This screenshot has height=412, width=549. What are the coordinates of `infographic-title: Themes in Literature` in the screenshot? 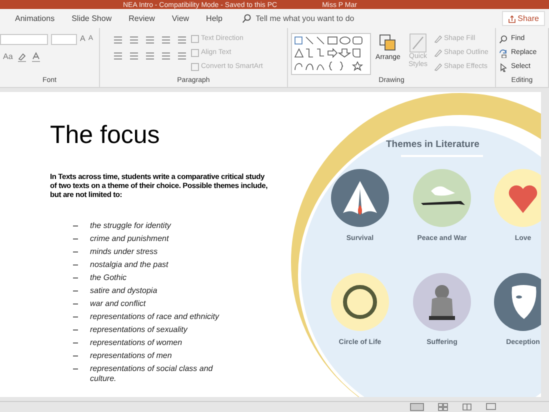 It's located at (433, 145).